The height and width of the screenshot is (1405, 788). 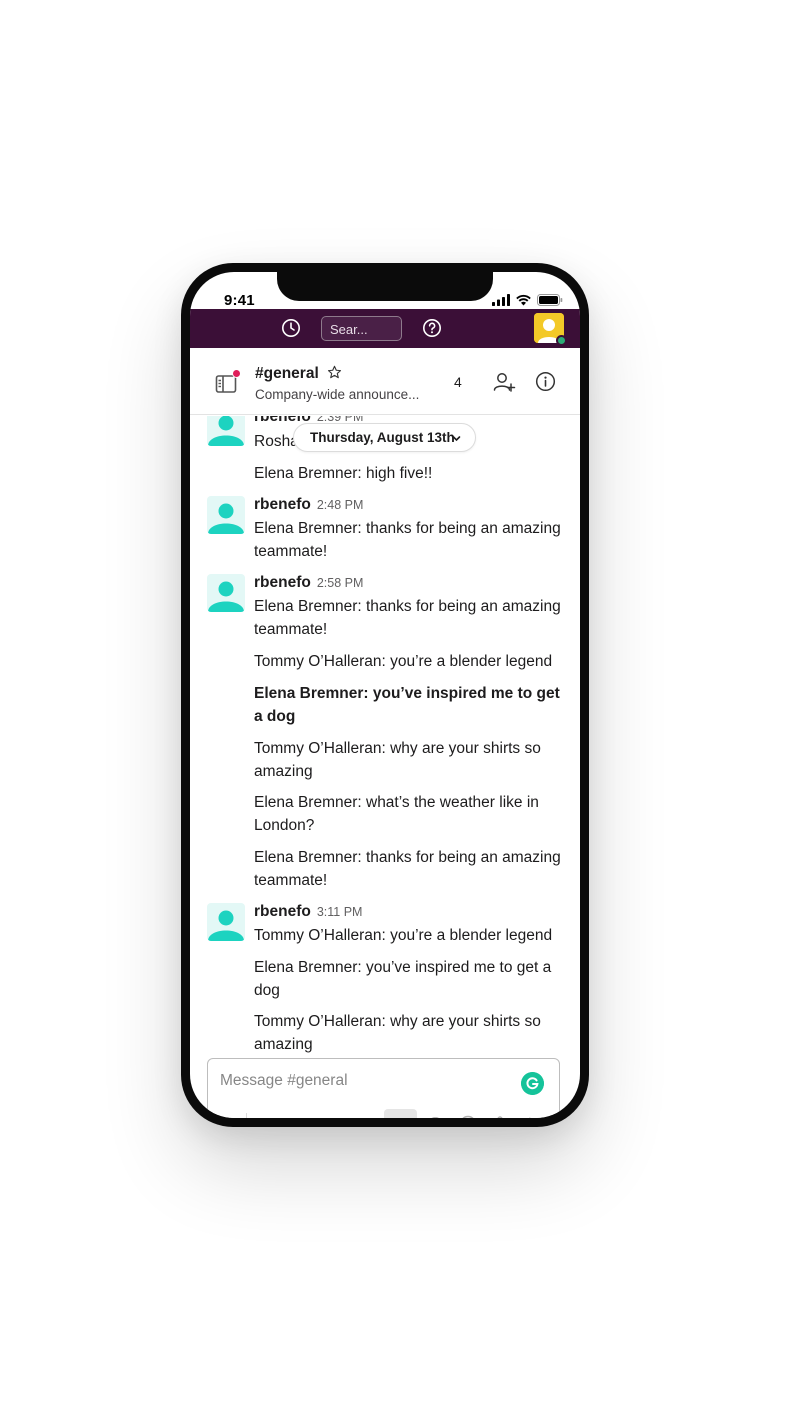 What do you see at coordinates (550, 300) in the screenshot?
I see `battery-icon` at bounding box center [550, 300].